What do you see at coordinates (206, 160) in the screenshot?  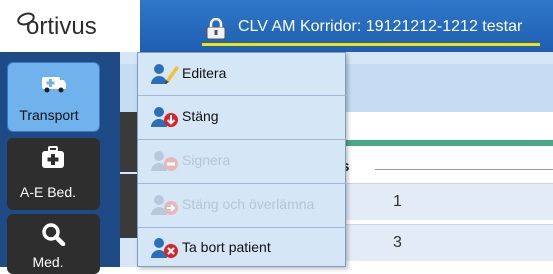 I see `menu-item-label: Signera` at bounding box center [206, 160].